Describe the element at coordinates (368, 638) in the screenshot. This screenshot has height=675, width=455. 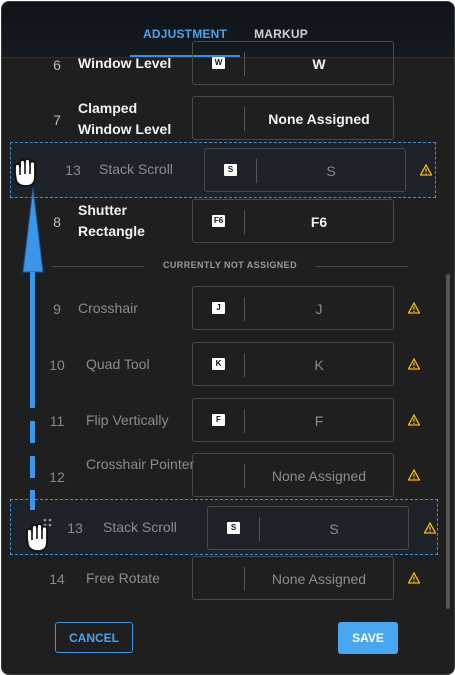
I see `save-button: SAVE` at that location.